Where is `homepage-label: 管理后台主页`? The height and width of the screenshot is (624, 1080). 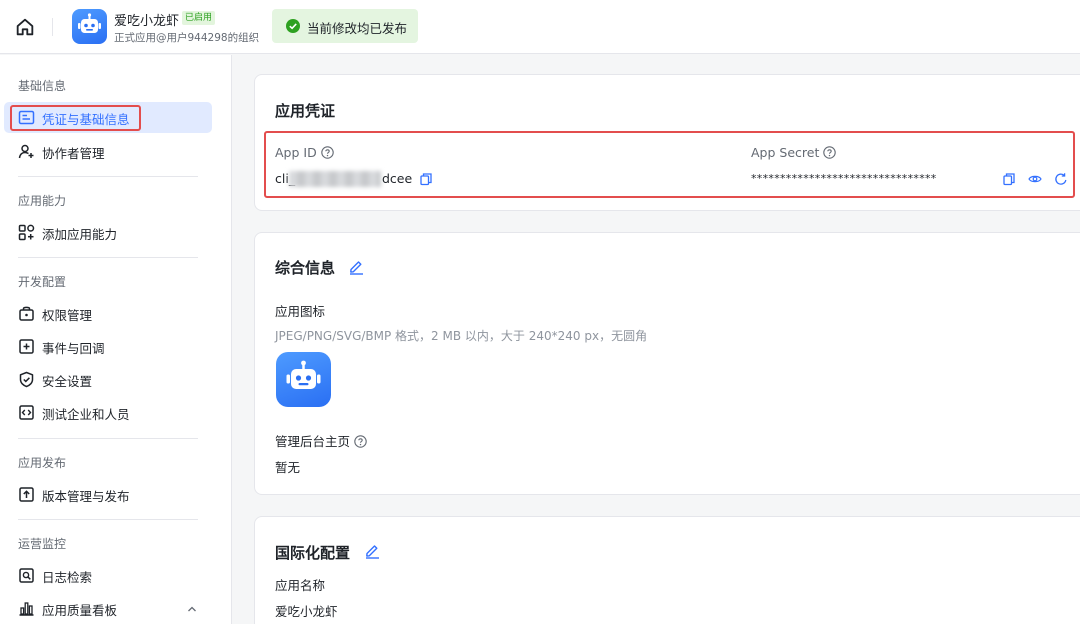
homepage-label: 管理后台主页 is located at coordinates (321, 440).